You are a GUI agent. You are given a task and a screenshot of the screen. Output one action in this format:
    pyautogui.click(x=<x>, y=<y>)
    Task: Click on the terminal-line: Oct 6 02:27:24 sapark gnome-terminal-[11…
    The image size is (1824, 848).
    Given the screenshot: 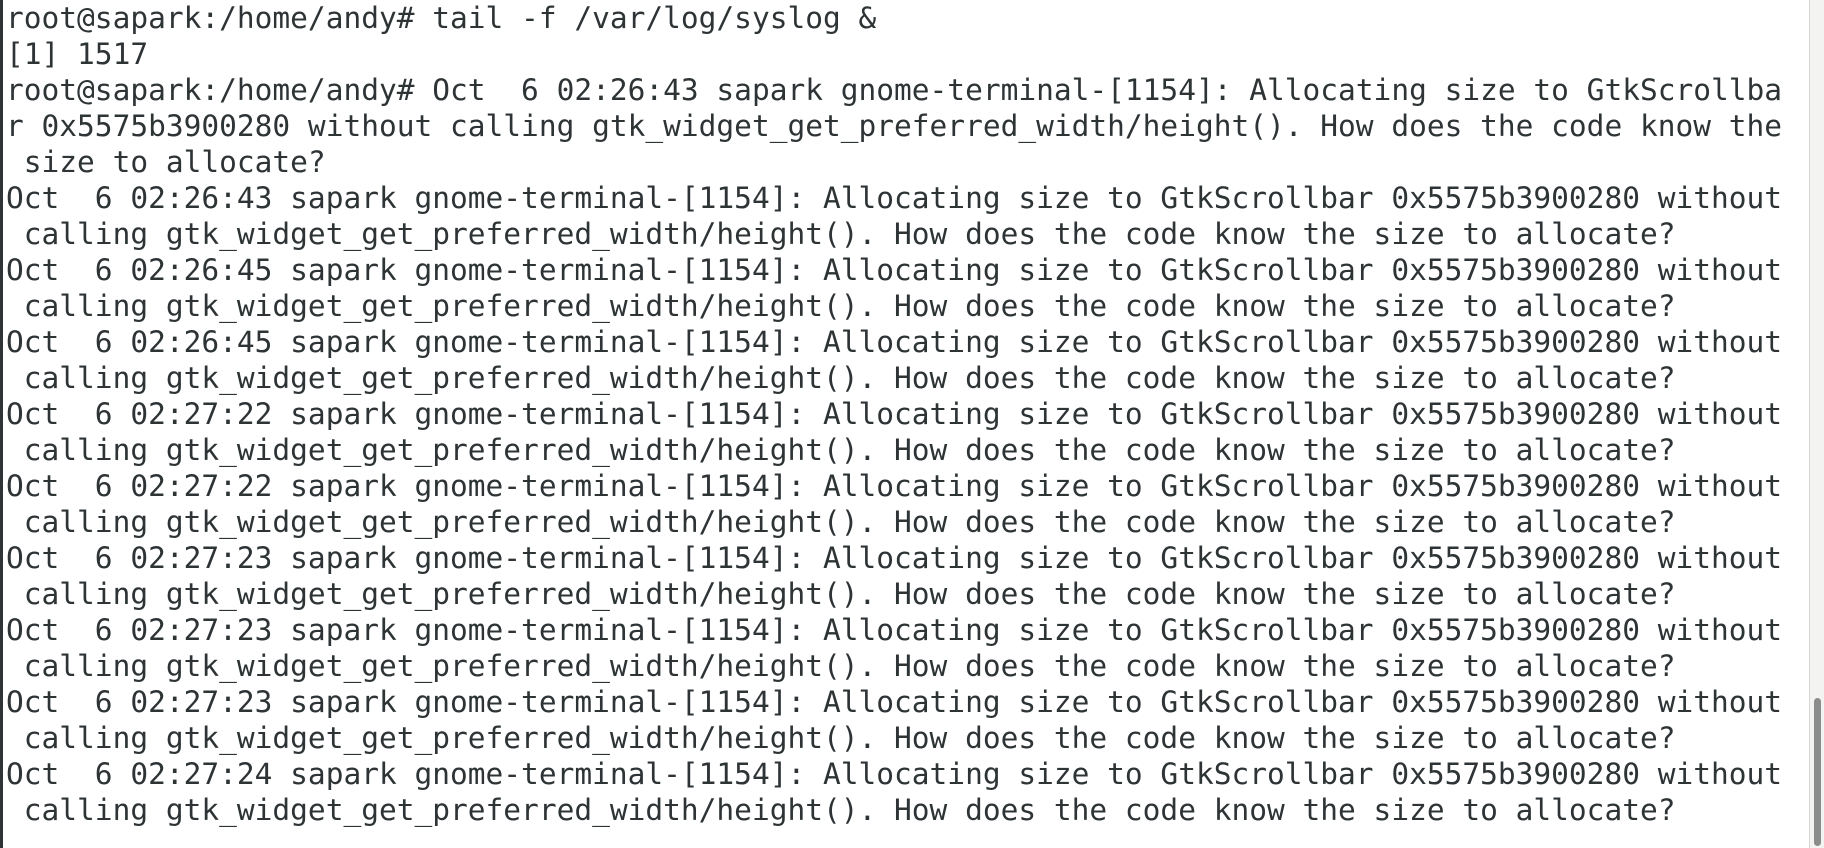 What is the action you would take?
    pyautogui.click(x=894, y=774)
    